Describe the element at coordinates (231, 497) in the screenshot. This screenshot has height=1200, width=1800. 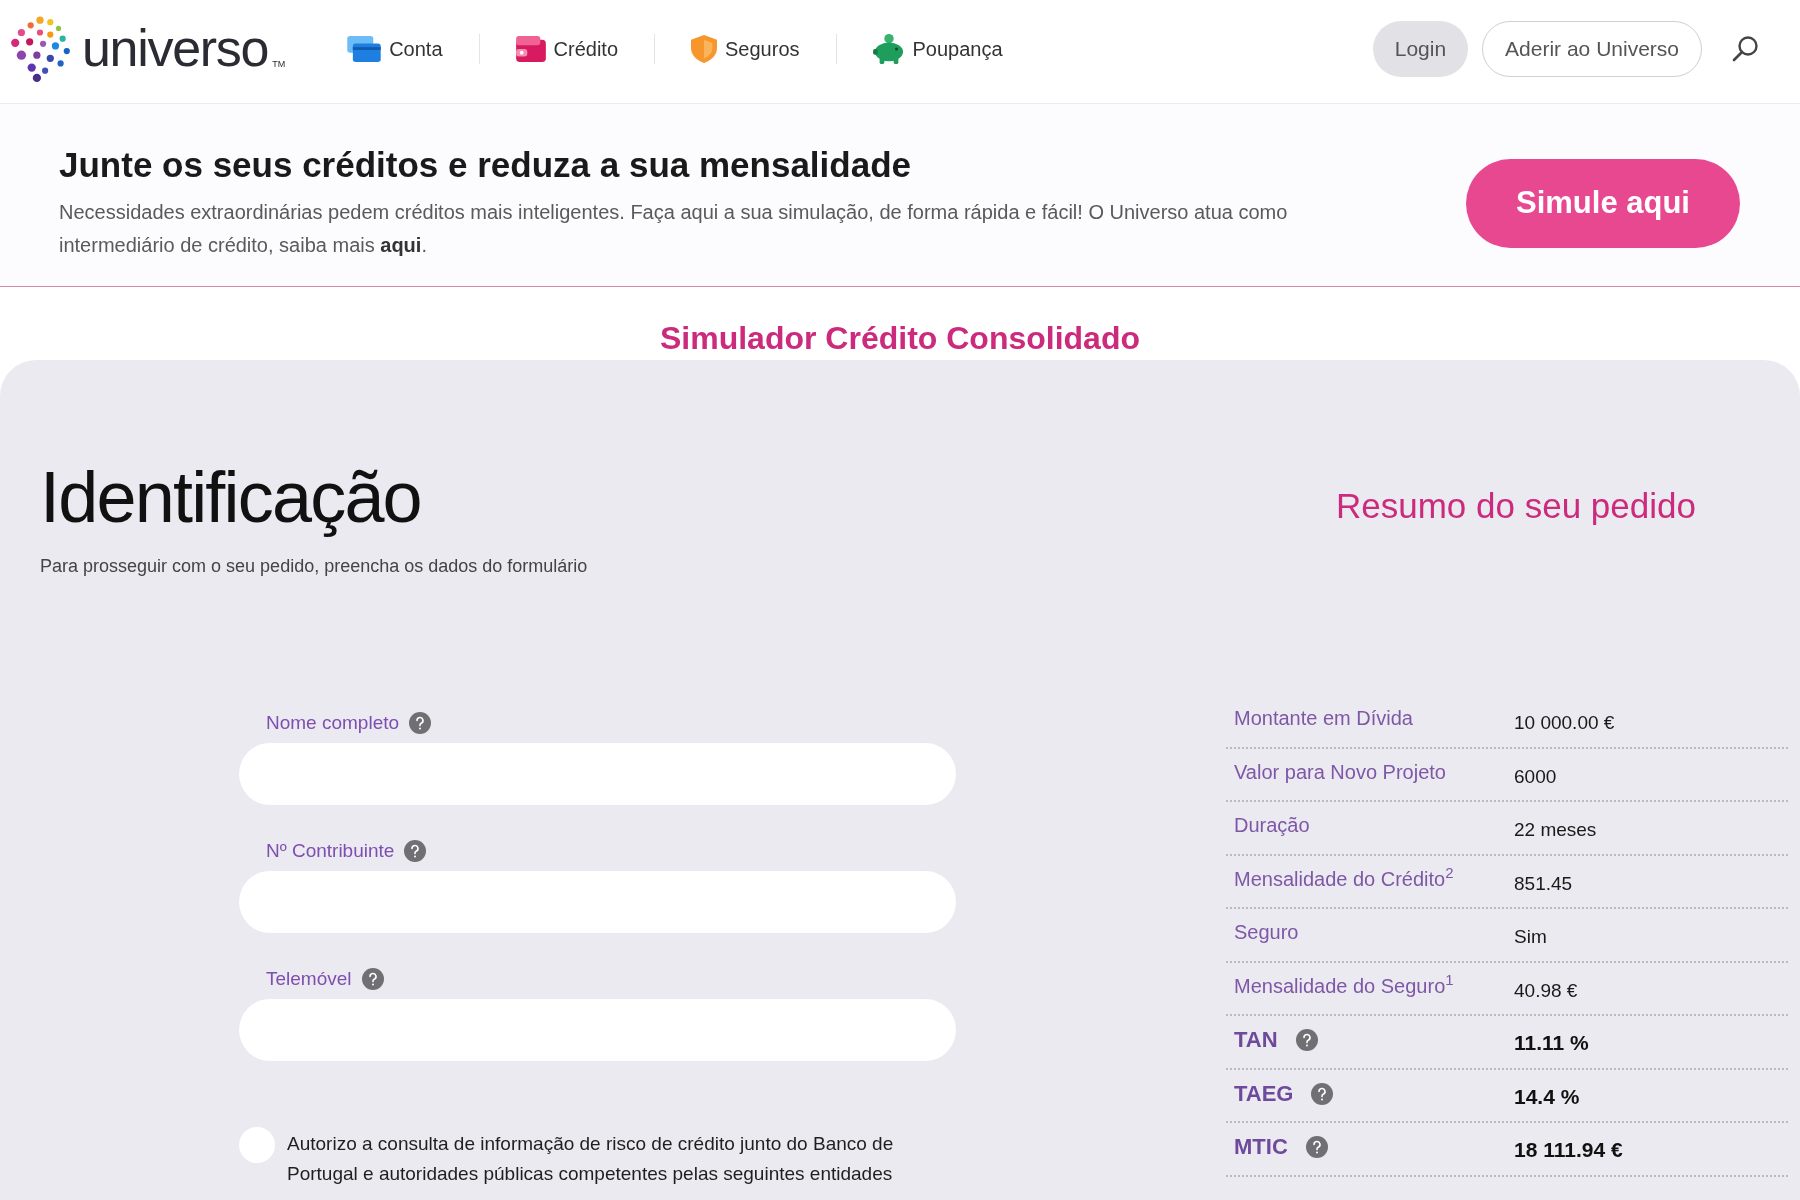
I see `section-title: Identificação` at that location.